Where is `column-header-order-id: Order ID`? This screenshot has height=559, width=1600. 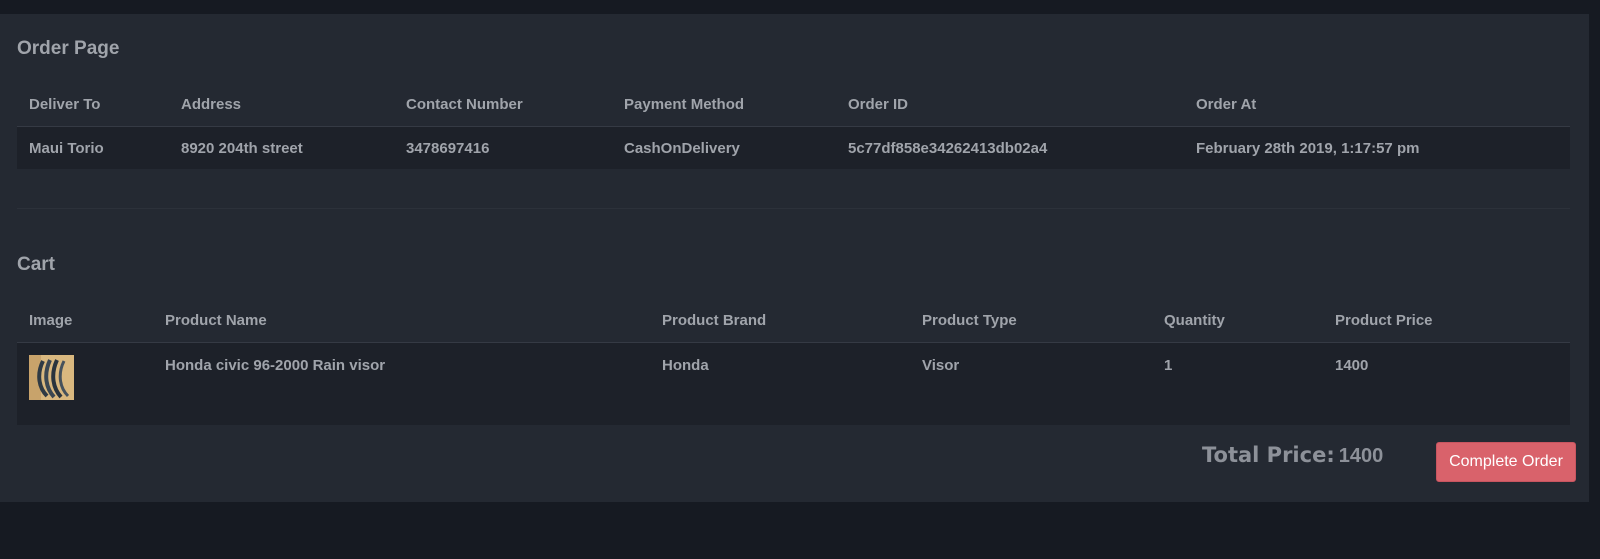 column-header-order-id: Order ID is located at coordinates (1010, 104).